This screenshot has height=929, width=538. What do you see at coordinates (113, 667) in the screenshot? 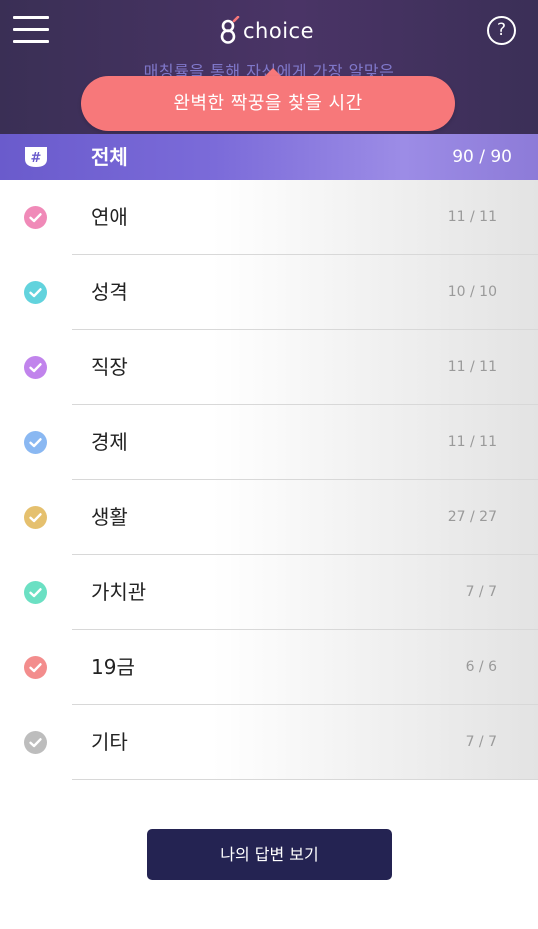
I see `category-label: 19금` at bounding box center [113, 667].